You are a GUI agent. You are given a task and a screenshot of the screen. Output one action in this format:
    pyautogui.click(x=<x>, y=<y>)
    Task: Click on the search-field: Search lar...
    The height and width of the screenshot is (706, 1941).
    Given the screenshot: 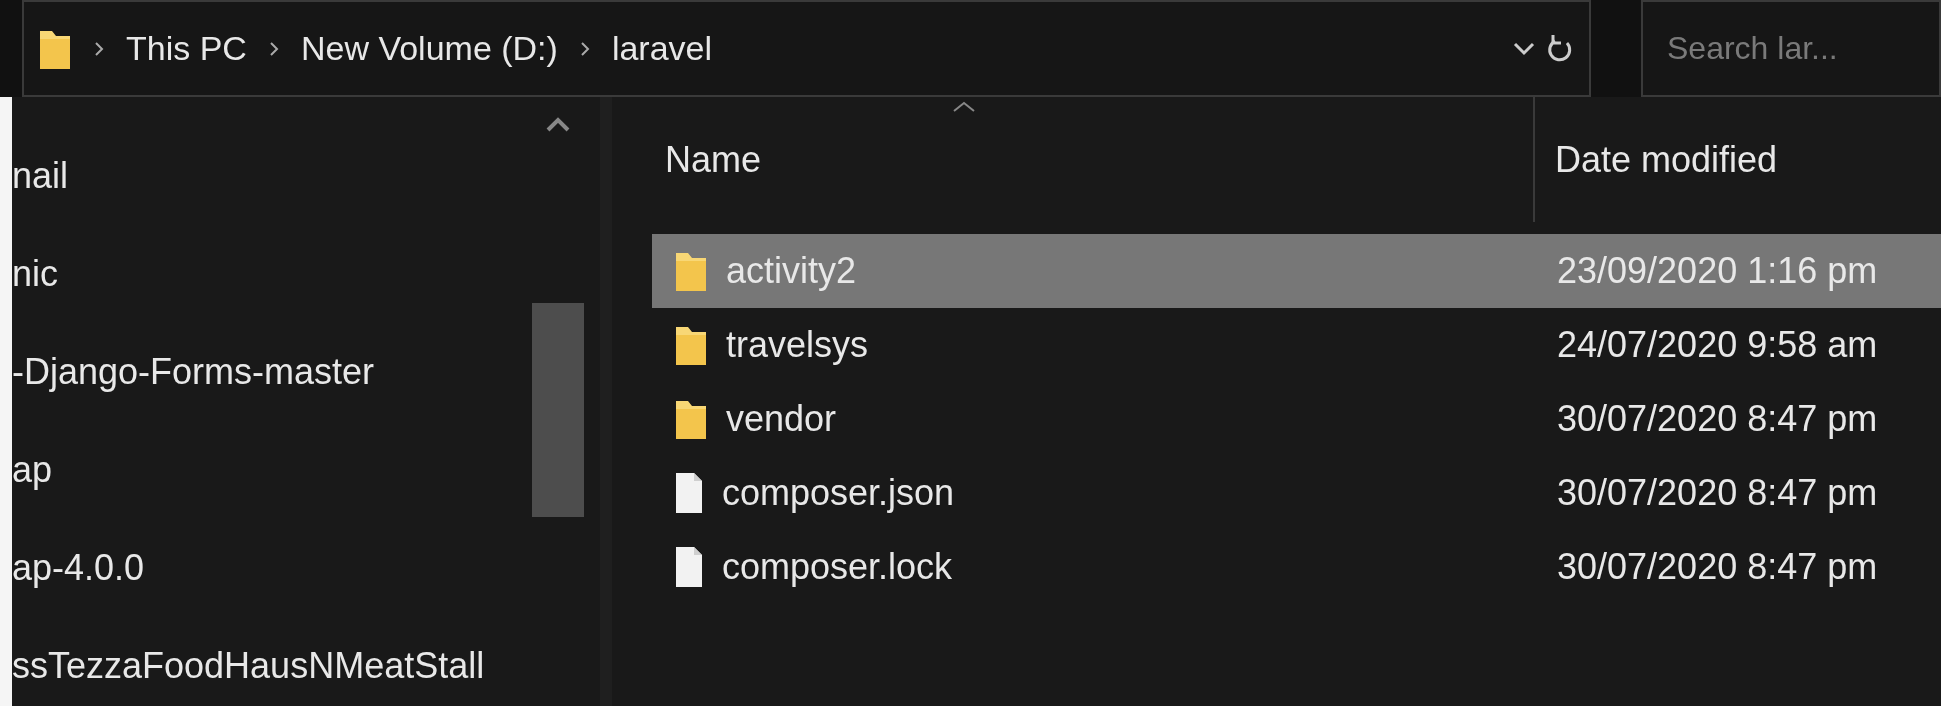 What is the action you would take?
    pyautogui.click(x=1791, y=48)
    